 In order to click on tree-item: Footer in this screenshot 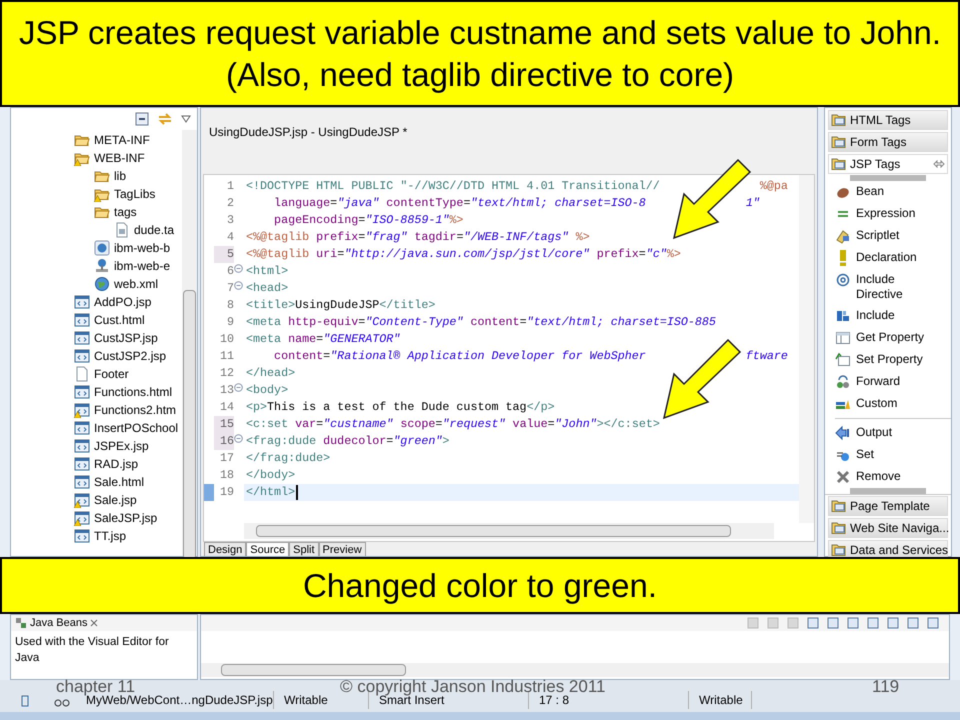, I will do `click(128, 374)`.